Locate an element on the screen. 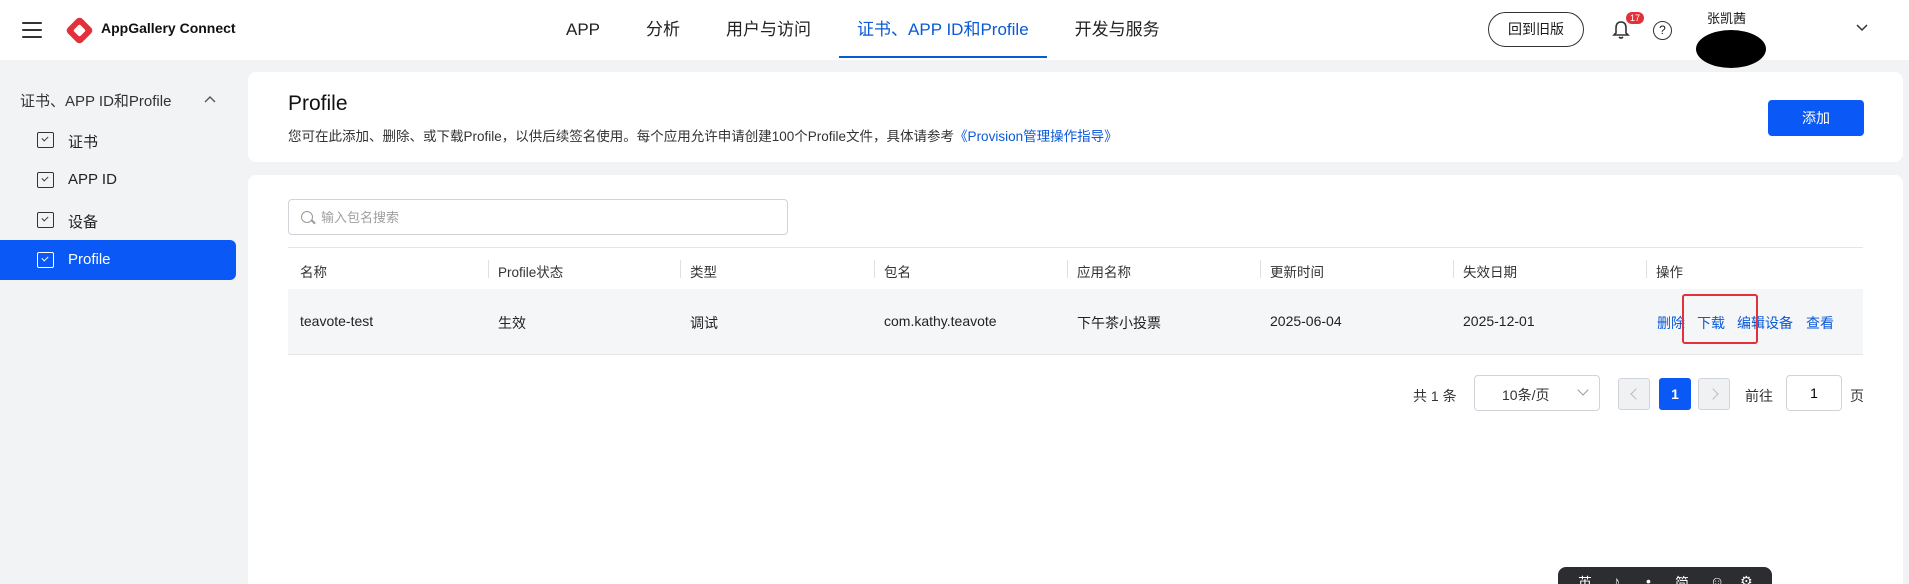  ime-language-toggle: 英 is located at coordinates (1585, 578).